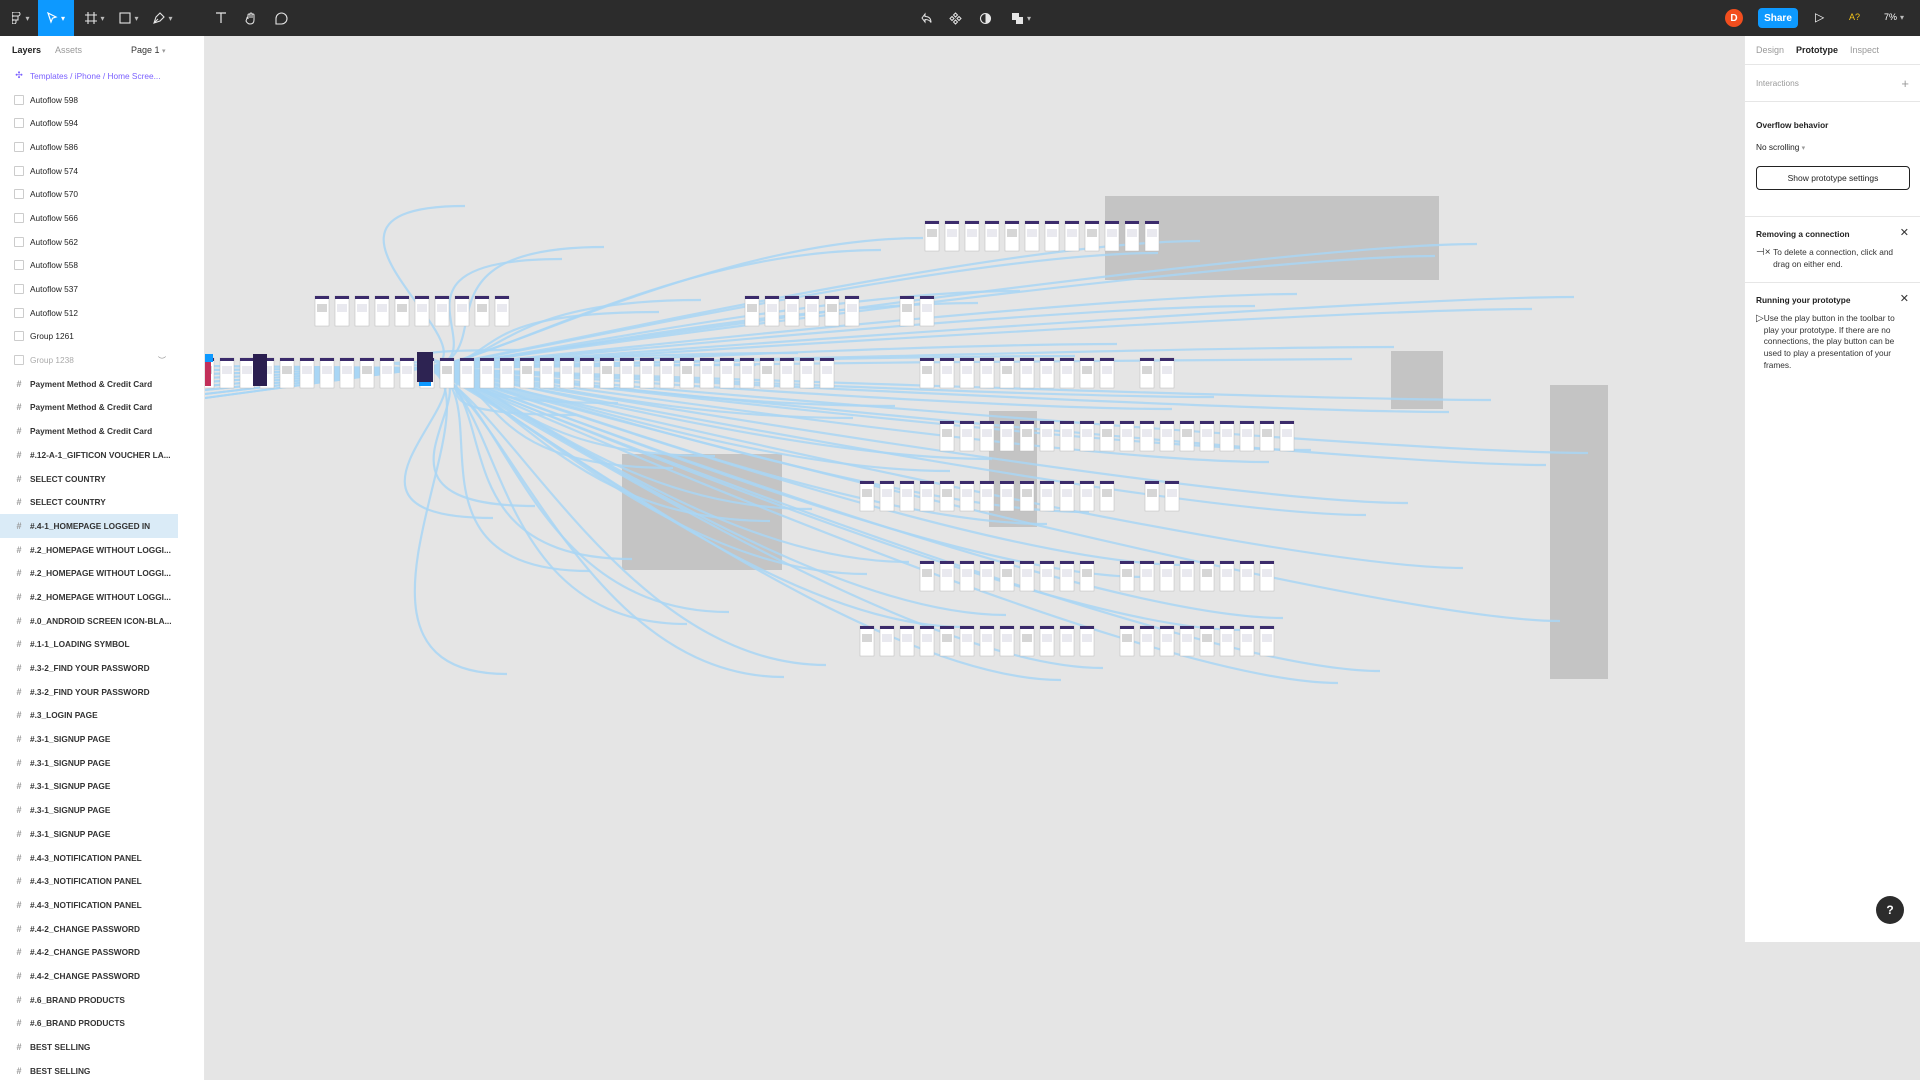  What do you see at coordinates (1817, 50) in the screenshot?
I see `tab-prototype: Prototype` at bounding box center [1817, 50].